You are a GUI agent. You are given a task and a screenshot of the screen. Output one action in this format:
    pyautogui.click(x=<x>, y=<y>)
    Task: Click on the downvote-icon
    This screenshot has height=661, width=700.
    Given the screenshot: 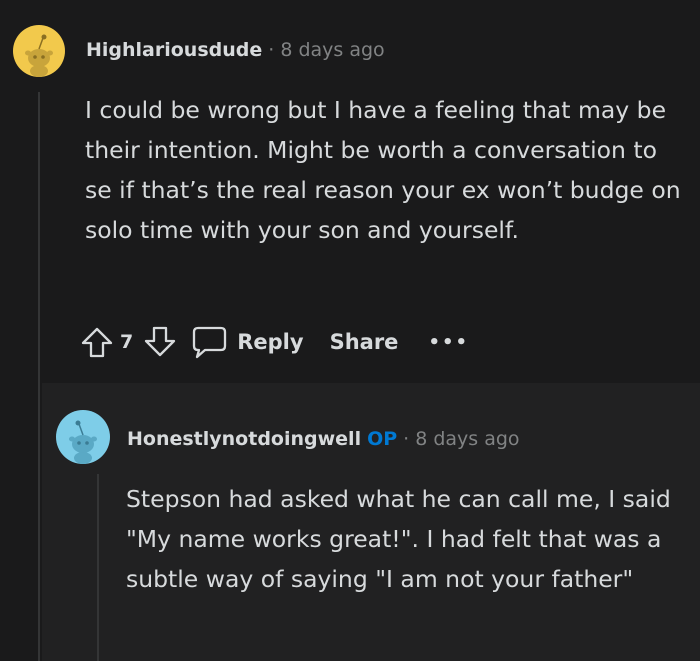 What is the action you would take?
    pyautogui.click(x=160, y=341)
    